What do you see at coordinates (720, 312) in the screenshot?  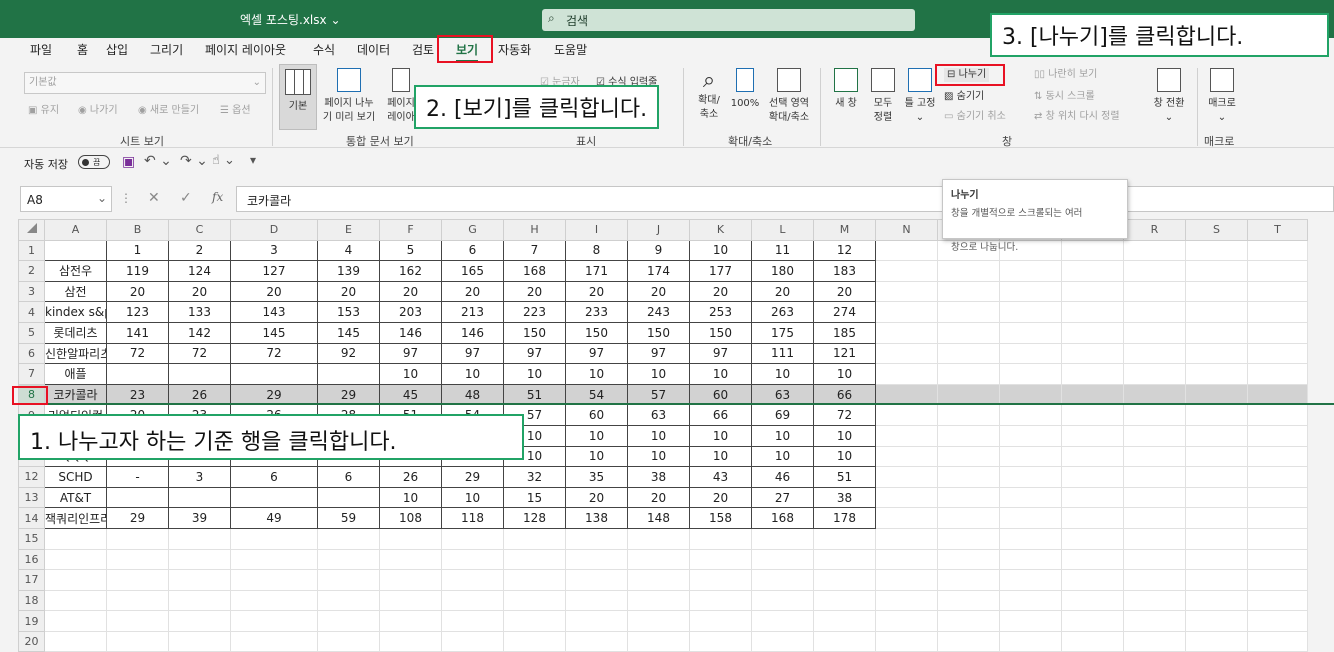 I see `cell: 253` at bounding box center [720, 312].